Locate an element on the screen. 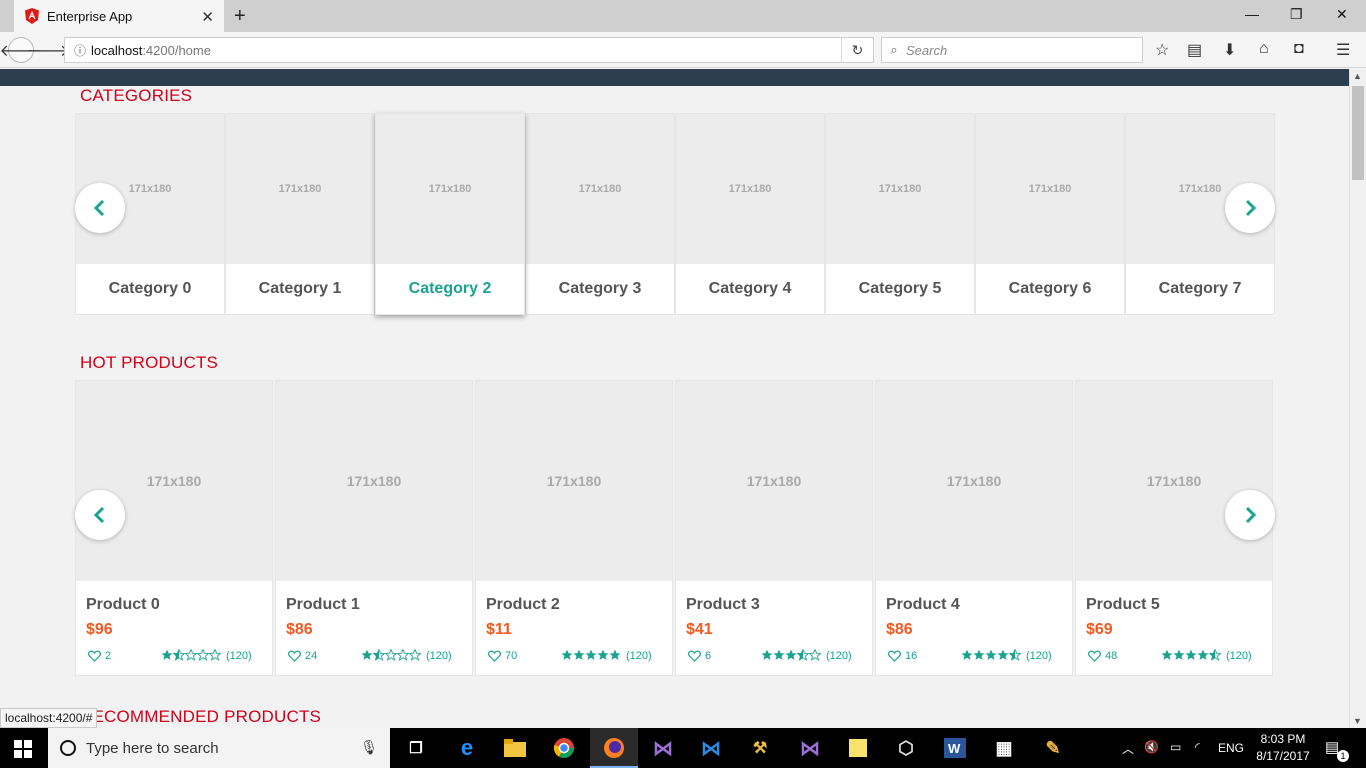  product-likes: 48 is located at coordinates (1102, 656).